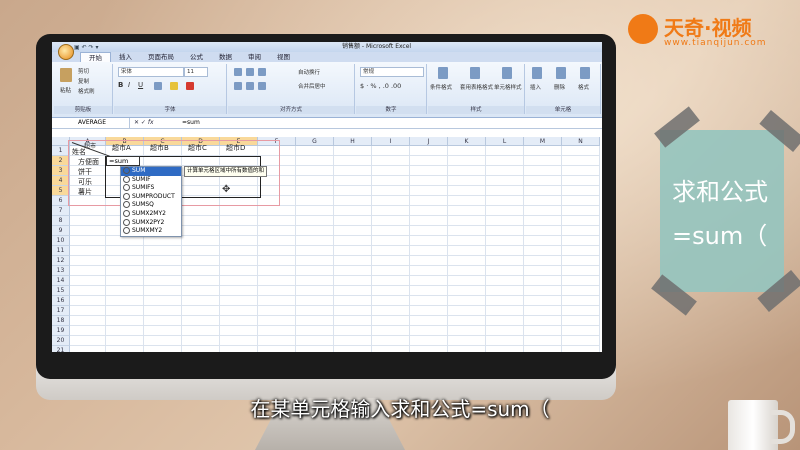 The width and height of the screenshot is (800, 450). What do you see at coordinates (250, 86) in the screenshot?
I see `align-center-icon` at bounding box center [250, 86].